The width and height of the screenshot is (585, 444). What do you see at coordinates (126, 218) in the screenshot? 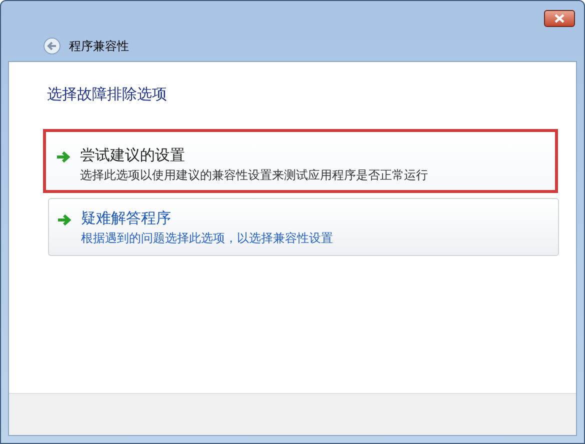
I see `option-title: 疑难解答程序` at bounding box center [126, 218].